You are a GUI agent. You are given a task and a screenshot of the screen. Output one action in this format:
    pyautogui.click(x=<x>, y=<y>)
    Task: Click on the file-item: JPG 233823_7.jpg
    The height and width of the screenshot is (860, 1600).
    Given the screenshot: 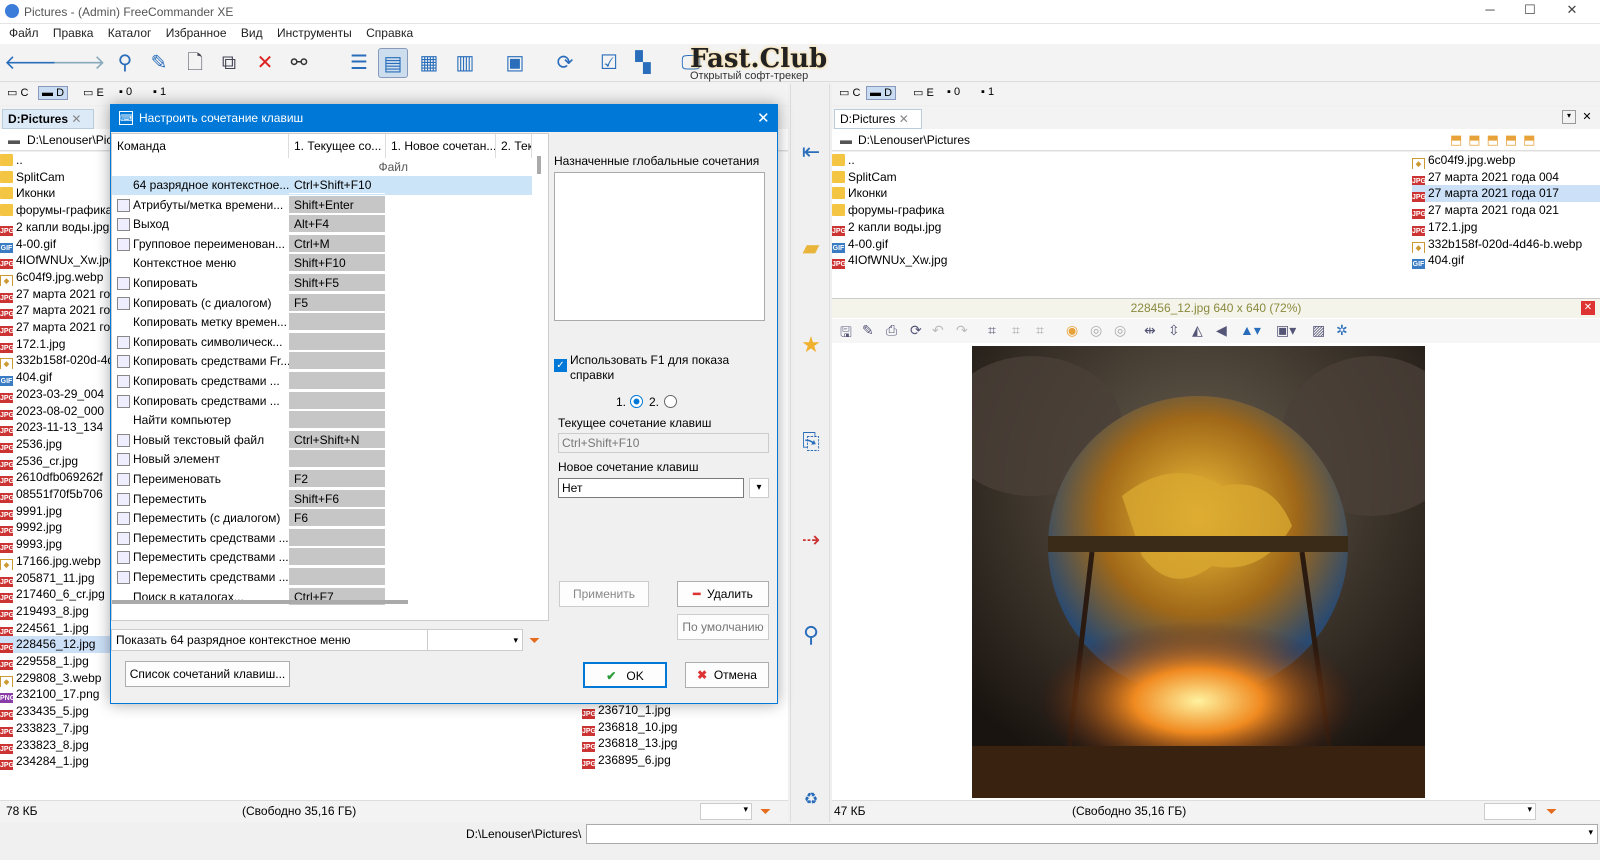 What is the action you would take?
    pyautogui.click(x=55, y=728)
    